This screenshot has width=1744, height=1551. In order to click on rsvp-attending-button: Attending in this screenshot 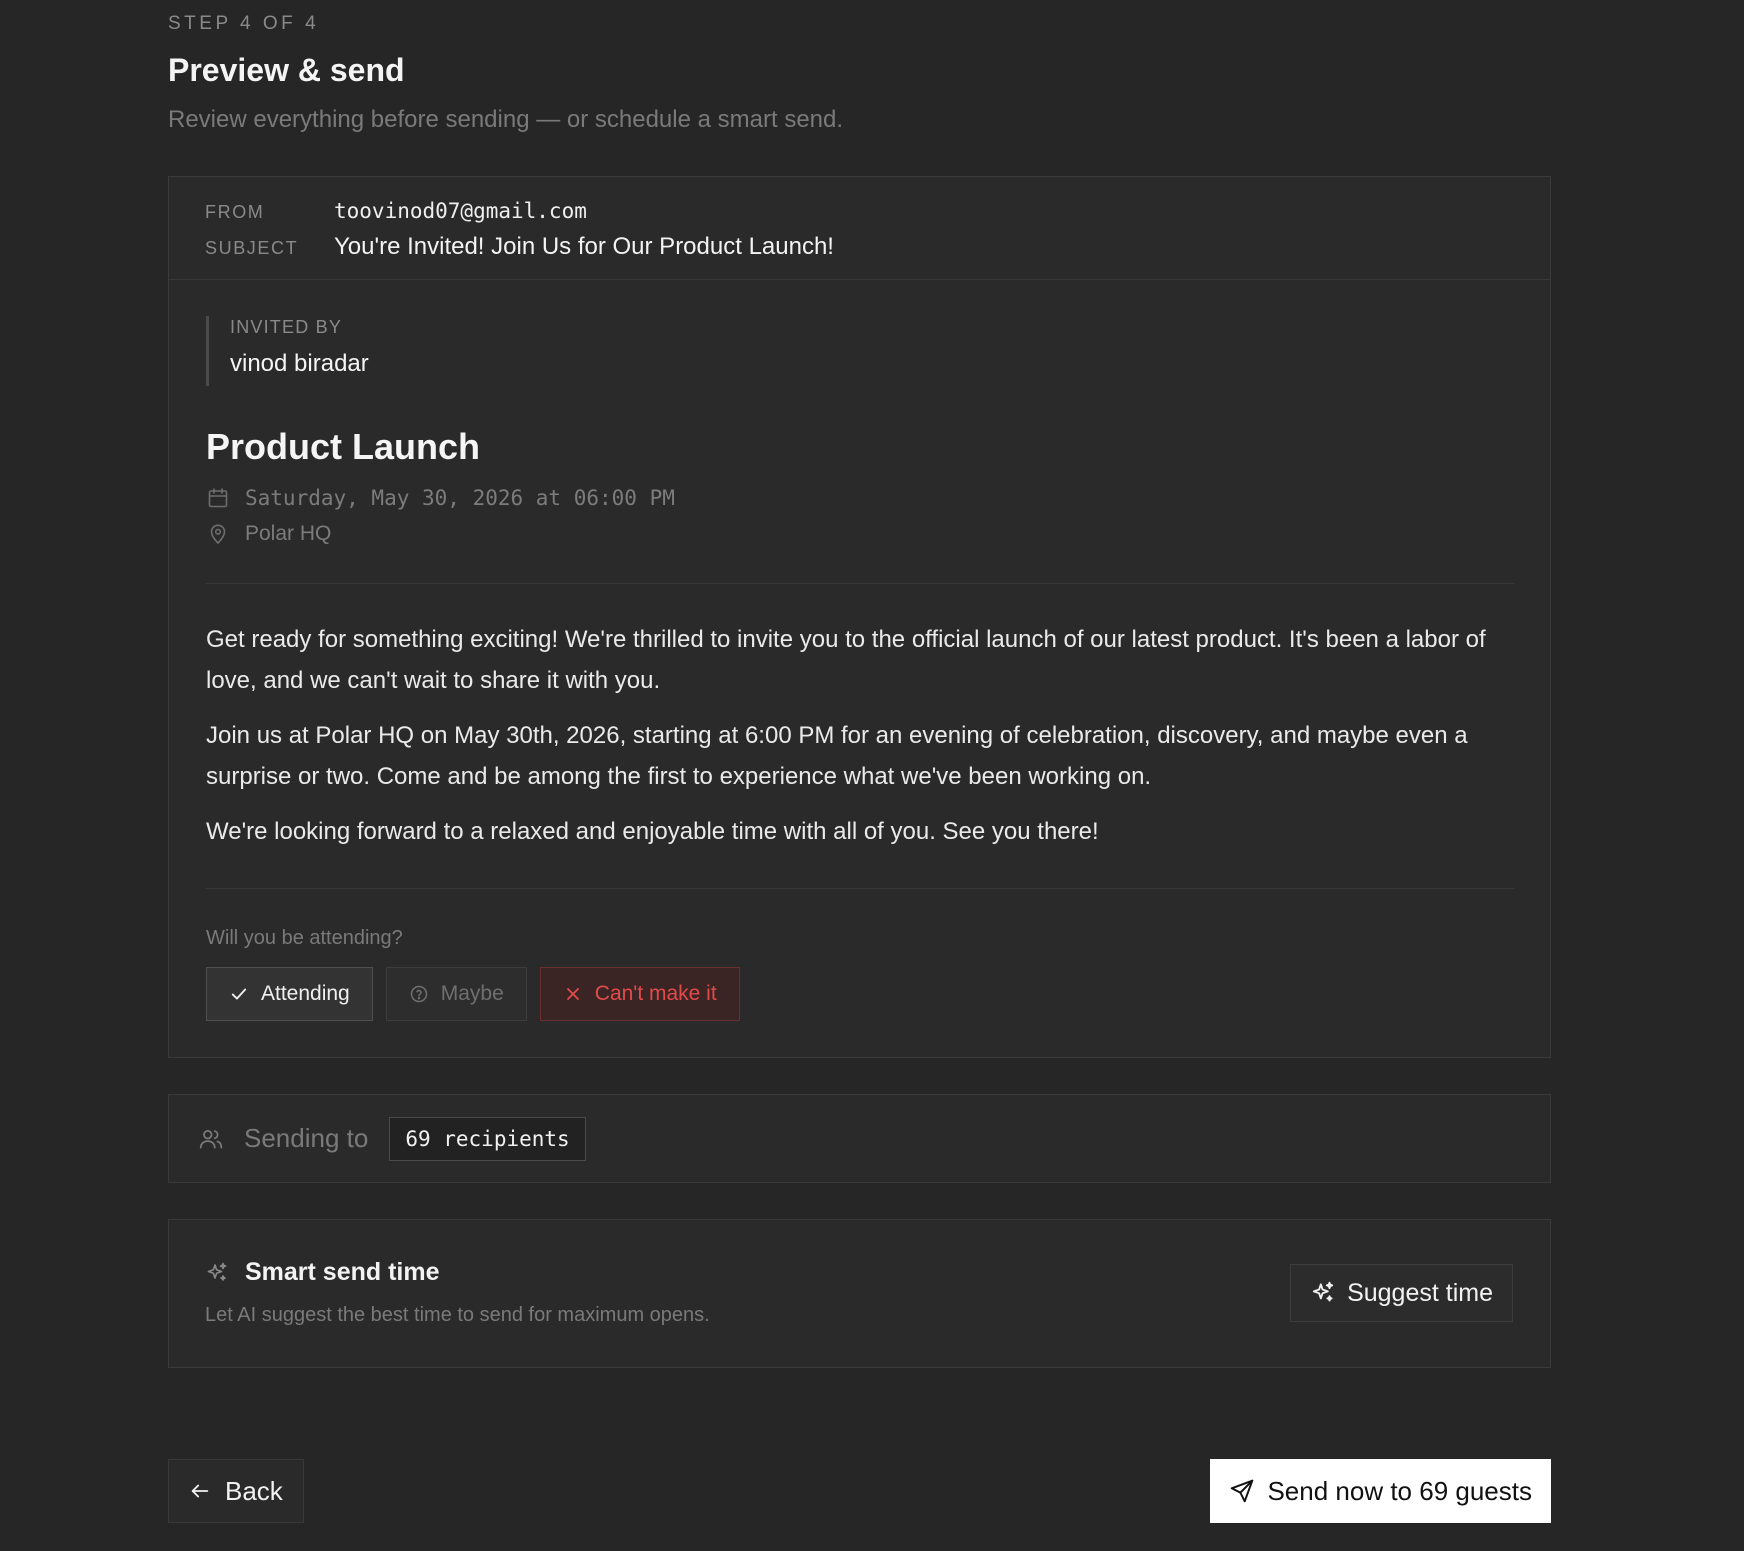, I will do `click(289, 994)`.